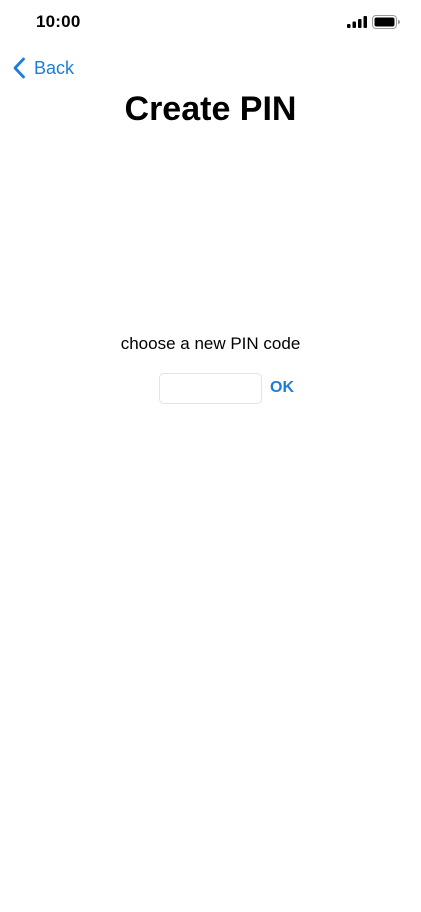  I want to click on pin-prompt: choose a new PIN code, so click(210, 343).